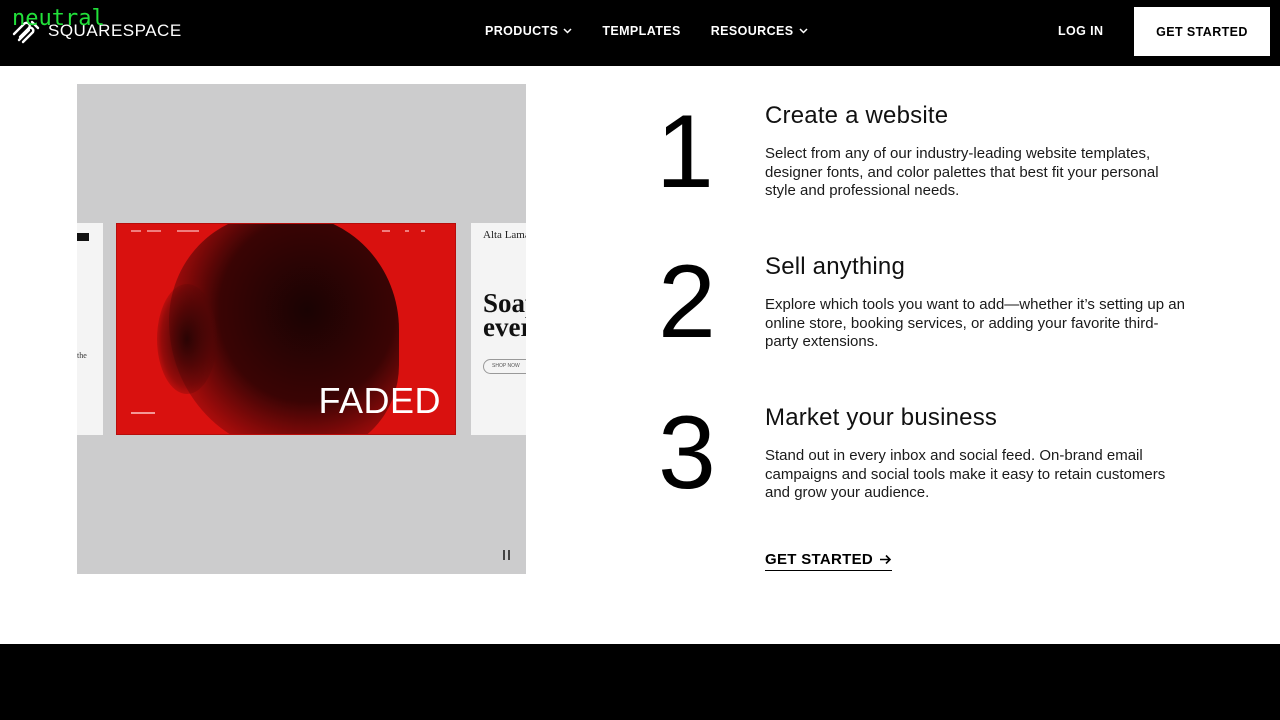 Image resolution: width=1280 pixels, height=720 pixels. I want to click on nav-item-templates: TEMPLATES, so click(641, 31).